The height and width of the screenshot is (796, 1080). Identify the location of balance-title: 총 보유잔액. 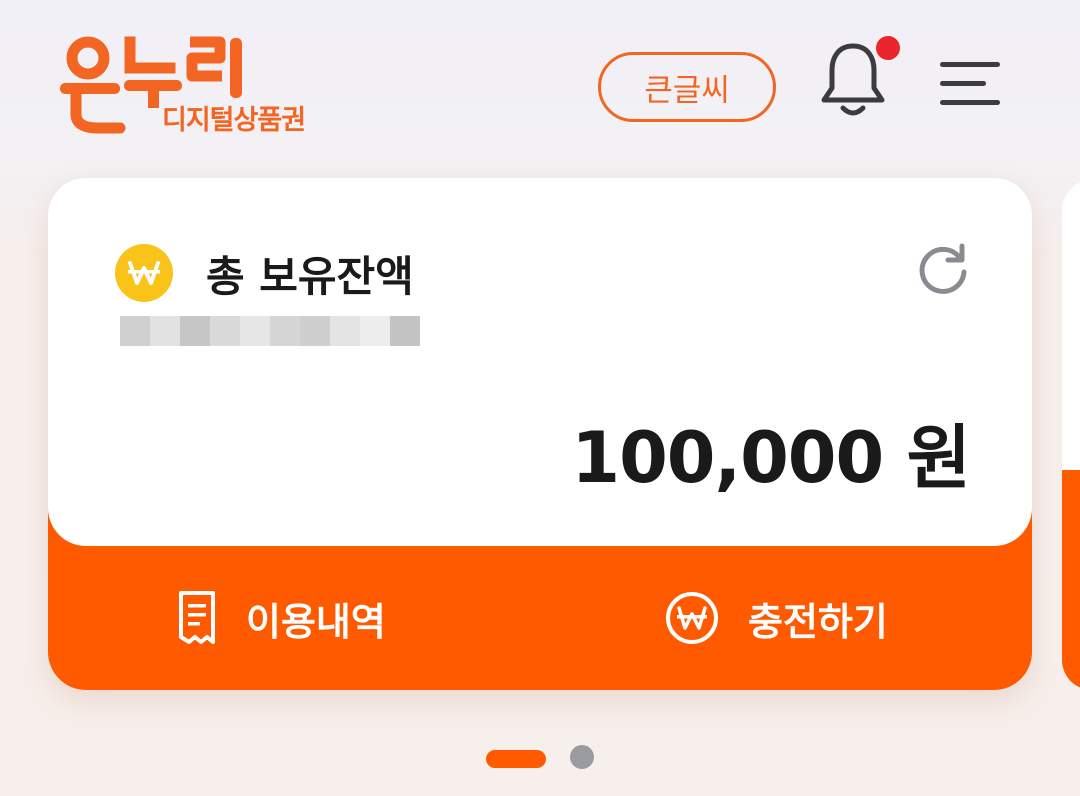
(310, 276).